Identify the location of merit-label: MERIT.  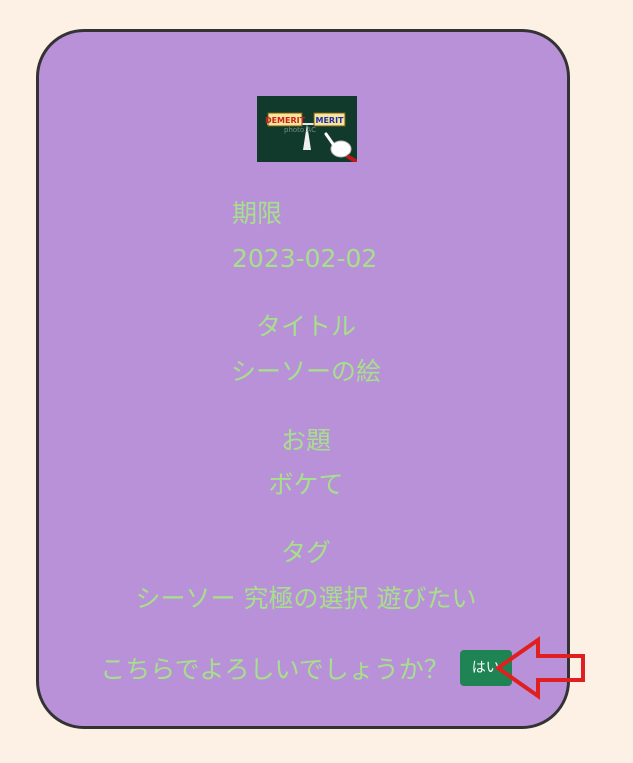
(329, 120).